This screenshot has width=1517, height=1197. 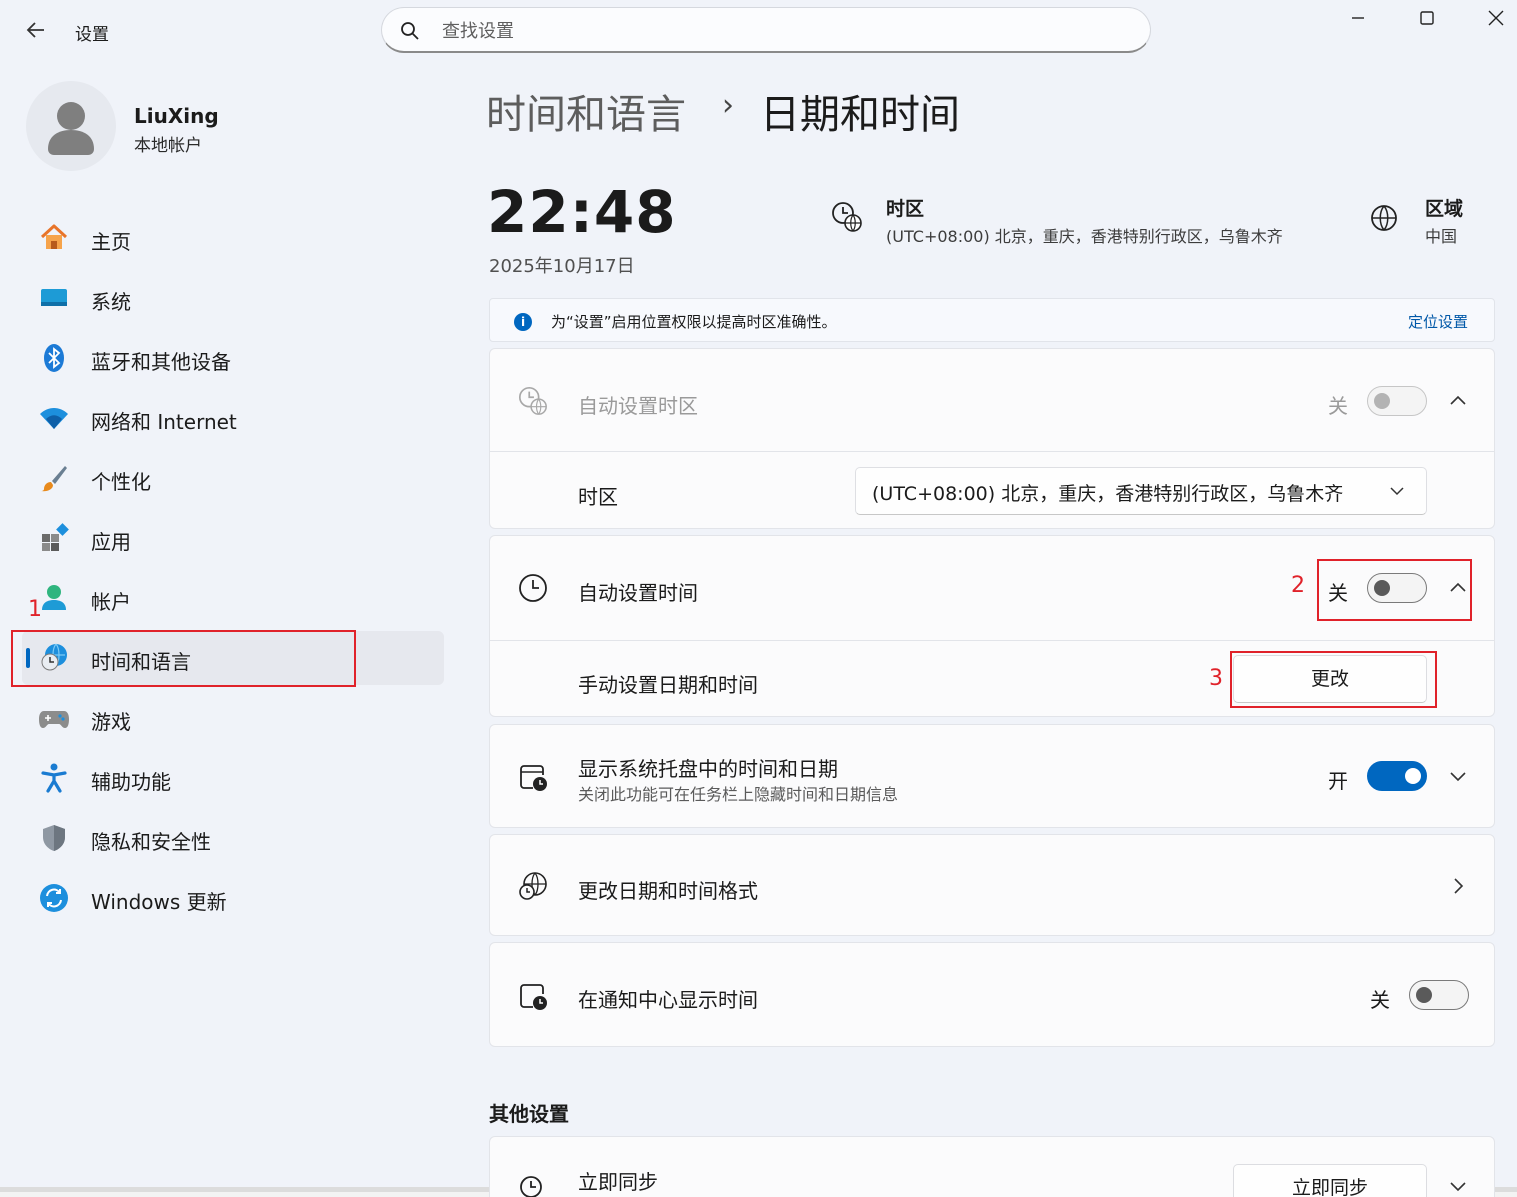 I want to click on timezone-label: 时区, so click(x=598, y=497).